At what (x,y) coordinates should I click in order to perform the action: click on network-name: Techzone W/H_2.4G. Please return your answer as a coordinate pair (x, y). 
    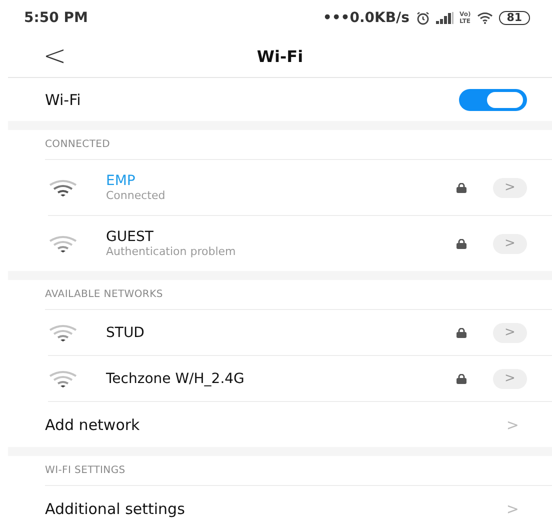
    Looking at the image, I should click on (281, 378).